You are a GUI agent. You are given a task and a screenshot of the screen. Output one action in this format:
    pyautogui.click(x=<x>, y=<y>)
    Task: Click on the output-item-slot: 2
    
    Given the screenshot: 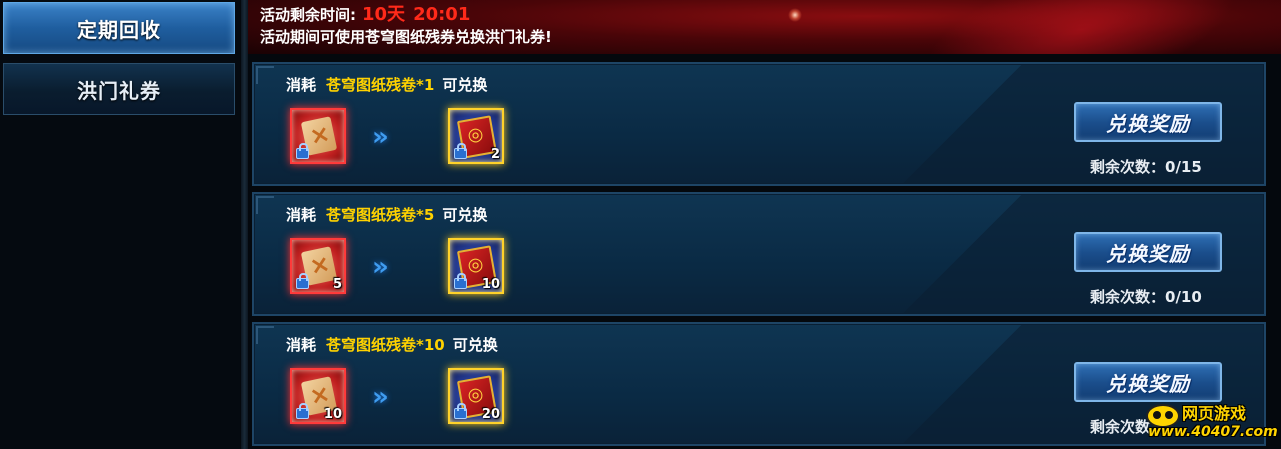 What is the action you would take?
    pyautogui.click(x=476, y=136)
    